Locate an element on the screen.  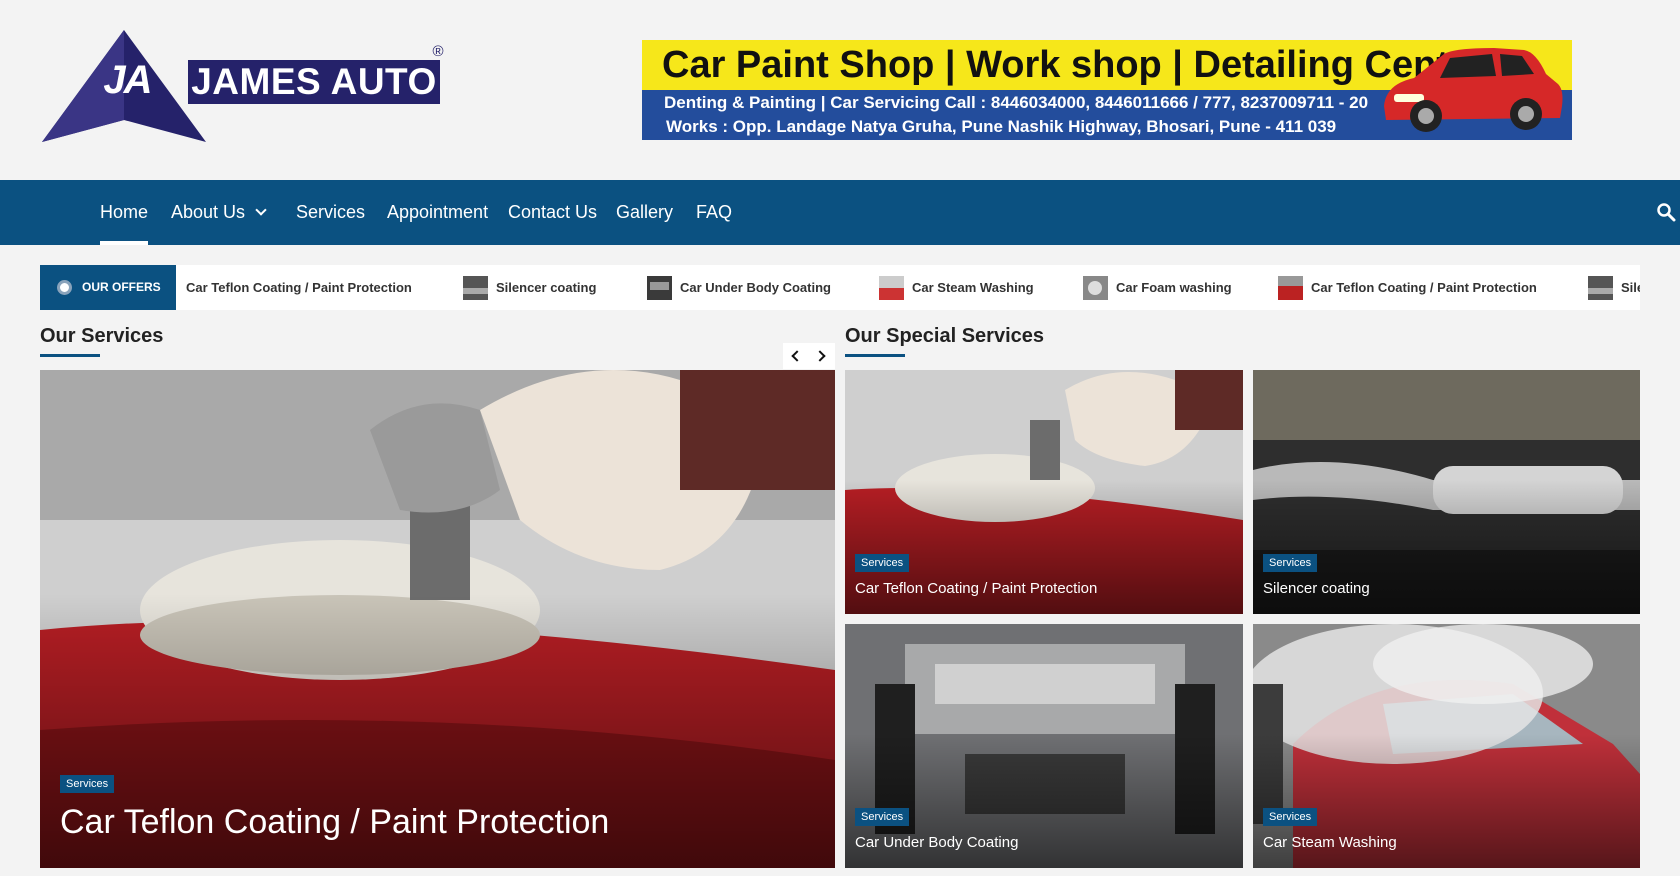
search-icon is located at coordinates (1666, 212).